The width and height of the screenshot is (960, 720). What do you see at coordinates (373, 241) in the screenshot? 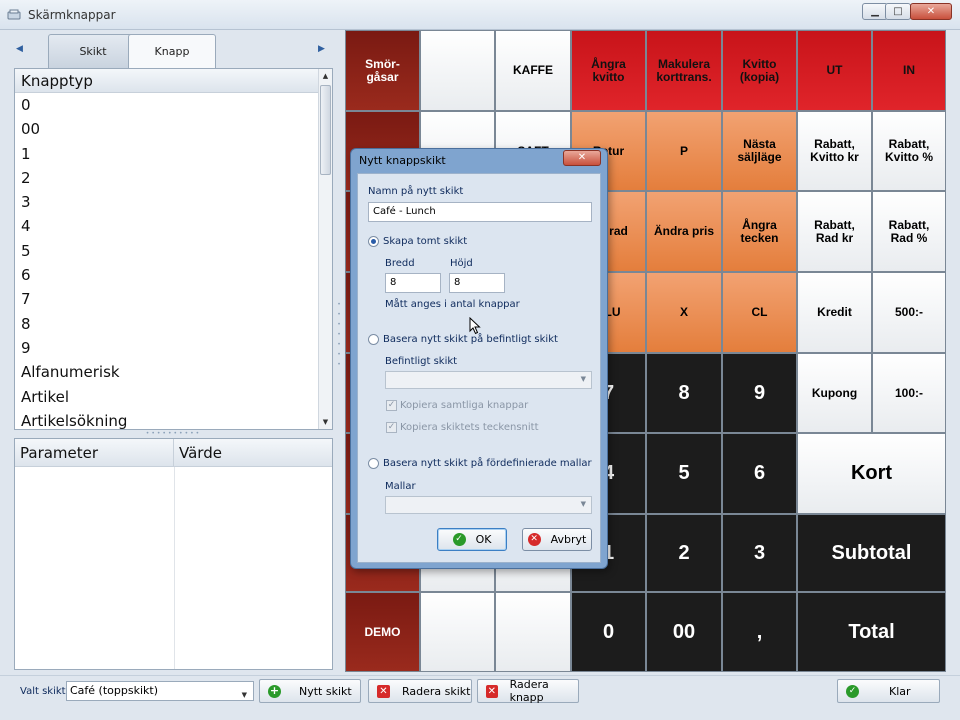
I see `radio-empty-layer` at bounding box center [373, 241].